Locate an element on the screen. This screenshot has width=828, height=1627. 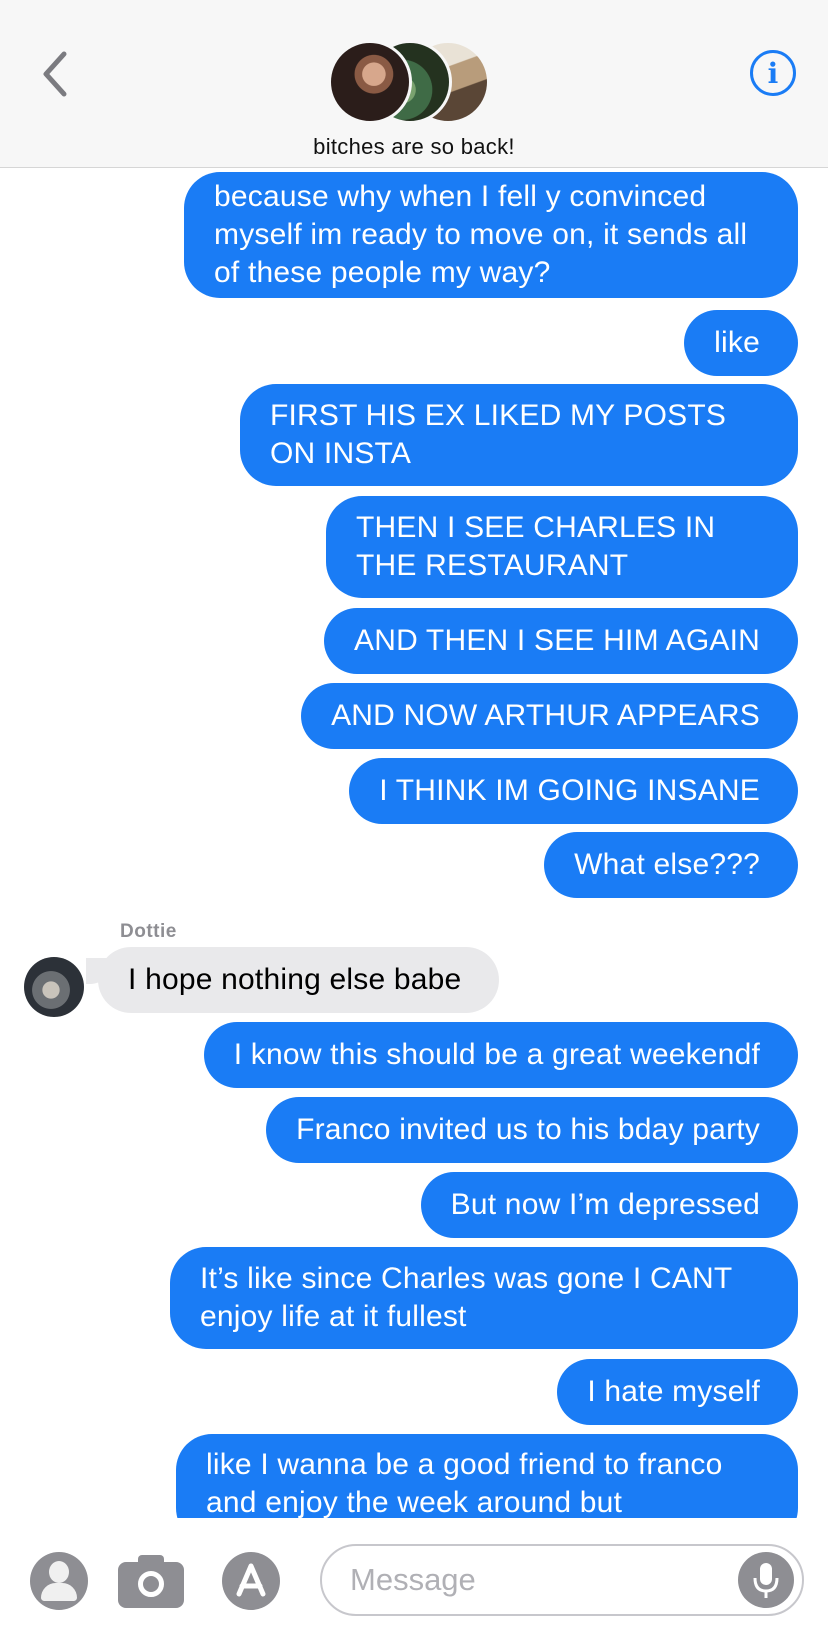
message-text: I THINK IM GOING INSANE is located at coordinates (569, 790).